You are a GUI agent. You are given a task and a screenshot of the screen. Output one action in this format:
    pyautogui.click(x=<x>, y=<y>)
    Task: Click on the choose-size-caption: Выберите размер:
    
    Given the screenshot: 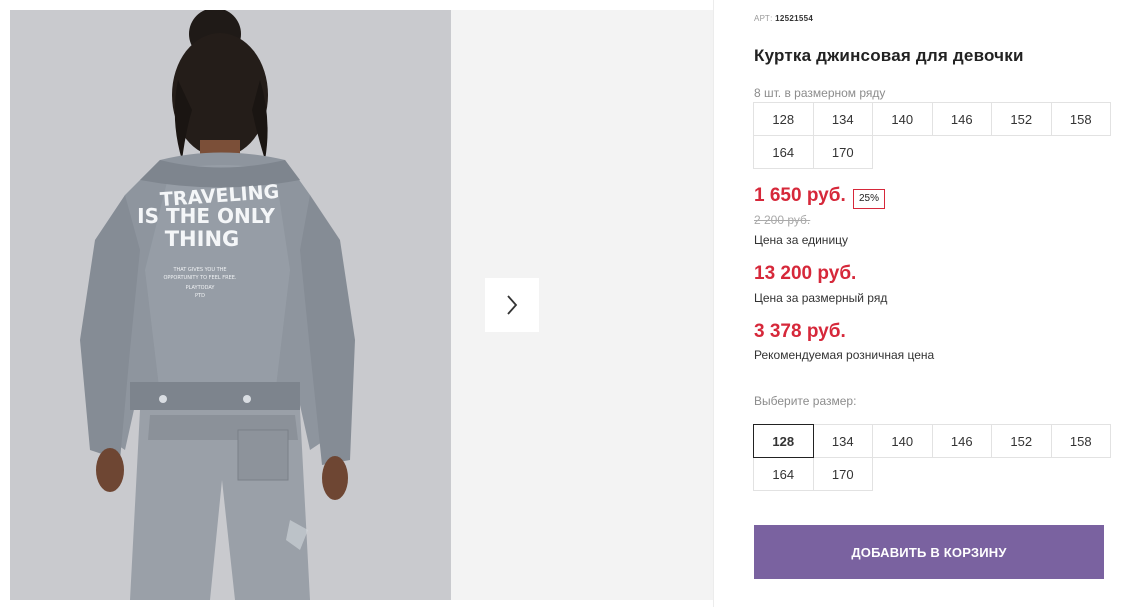 What is the action you would take?
    pyautogui.click(x=805, y=401)
    